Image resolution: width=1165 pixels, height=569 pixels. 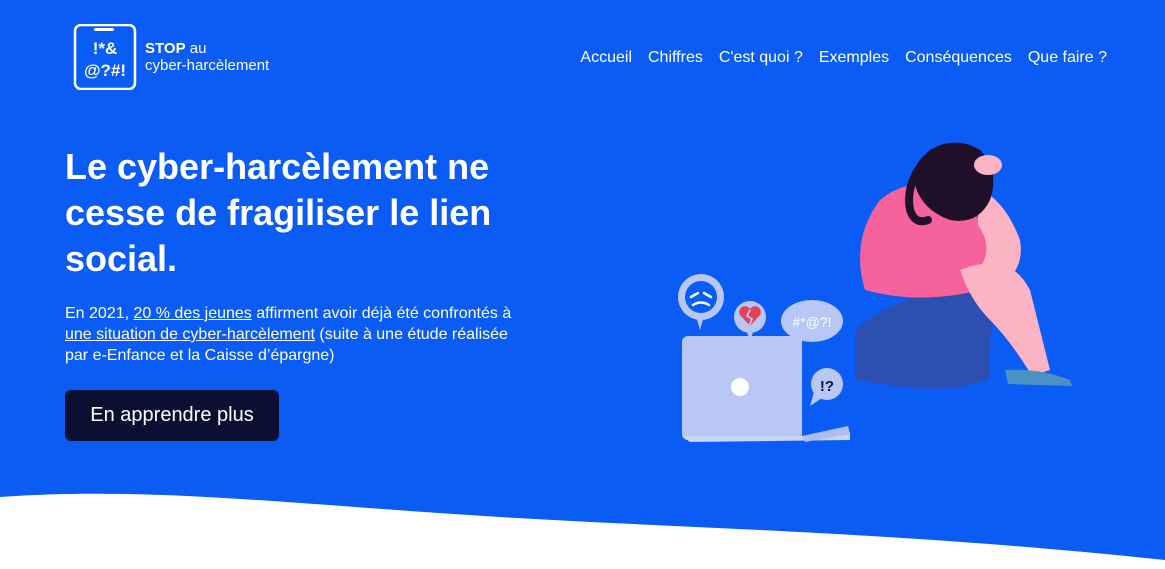 What do you see at coordinates (761, 58) in the screenshot?
I see `nav-item-cest-quoi: C'est quoi ?` at bounding box center [761, 58].